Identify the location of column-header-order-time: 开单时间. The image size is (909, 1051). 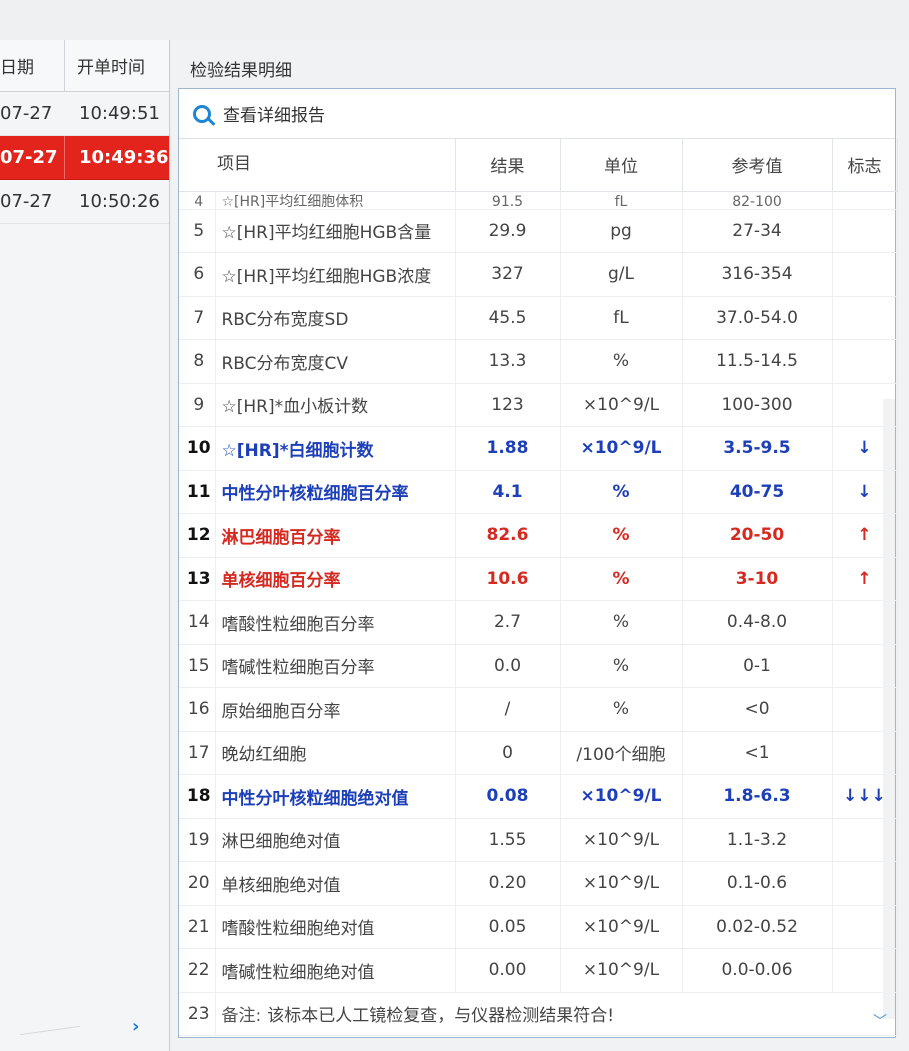
(117, 65).